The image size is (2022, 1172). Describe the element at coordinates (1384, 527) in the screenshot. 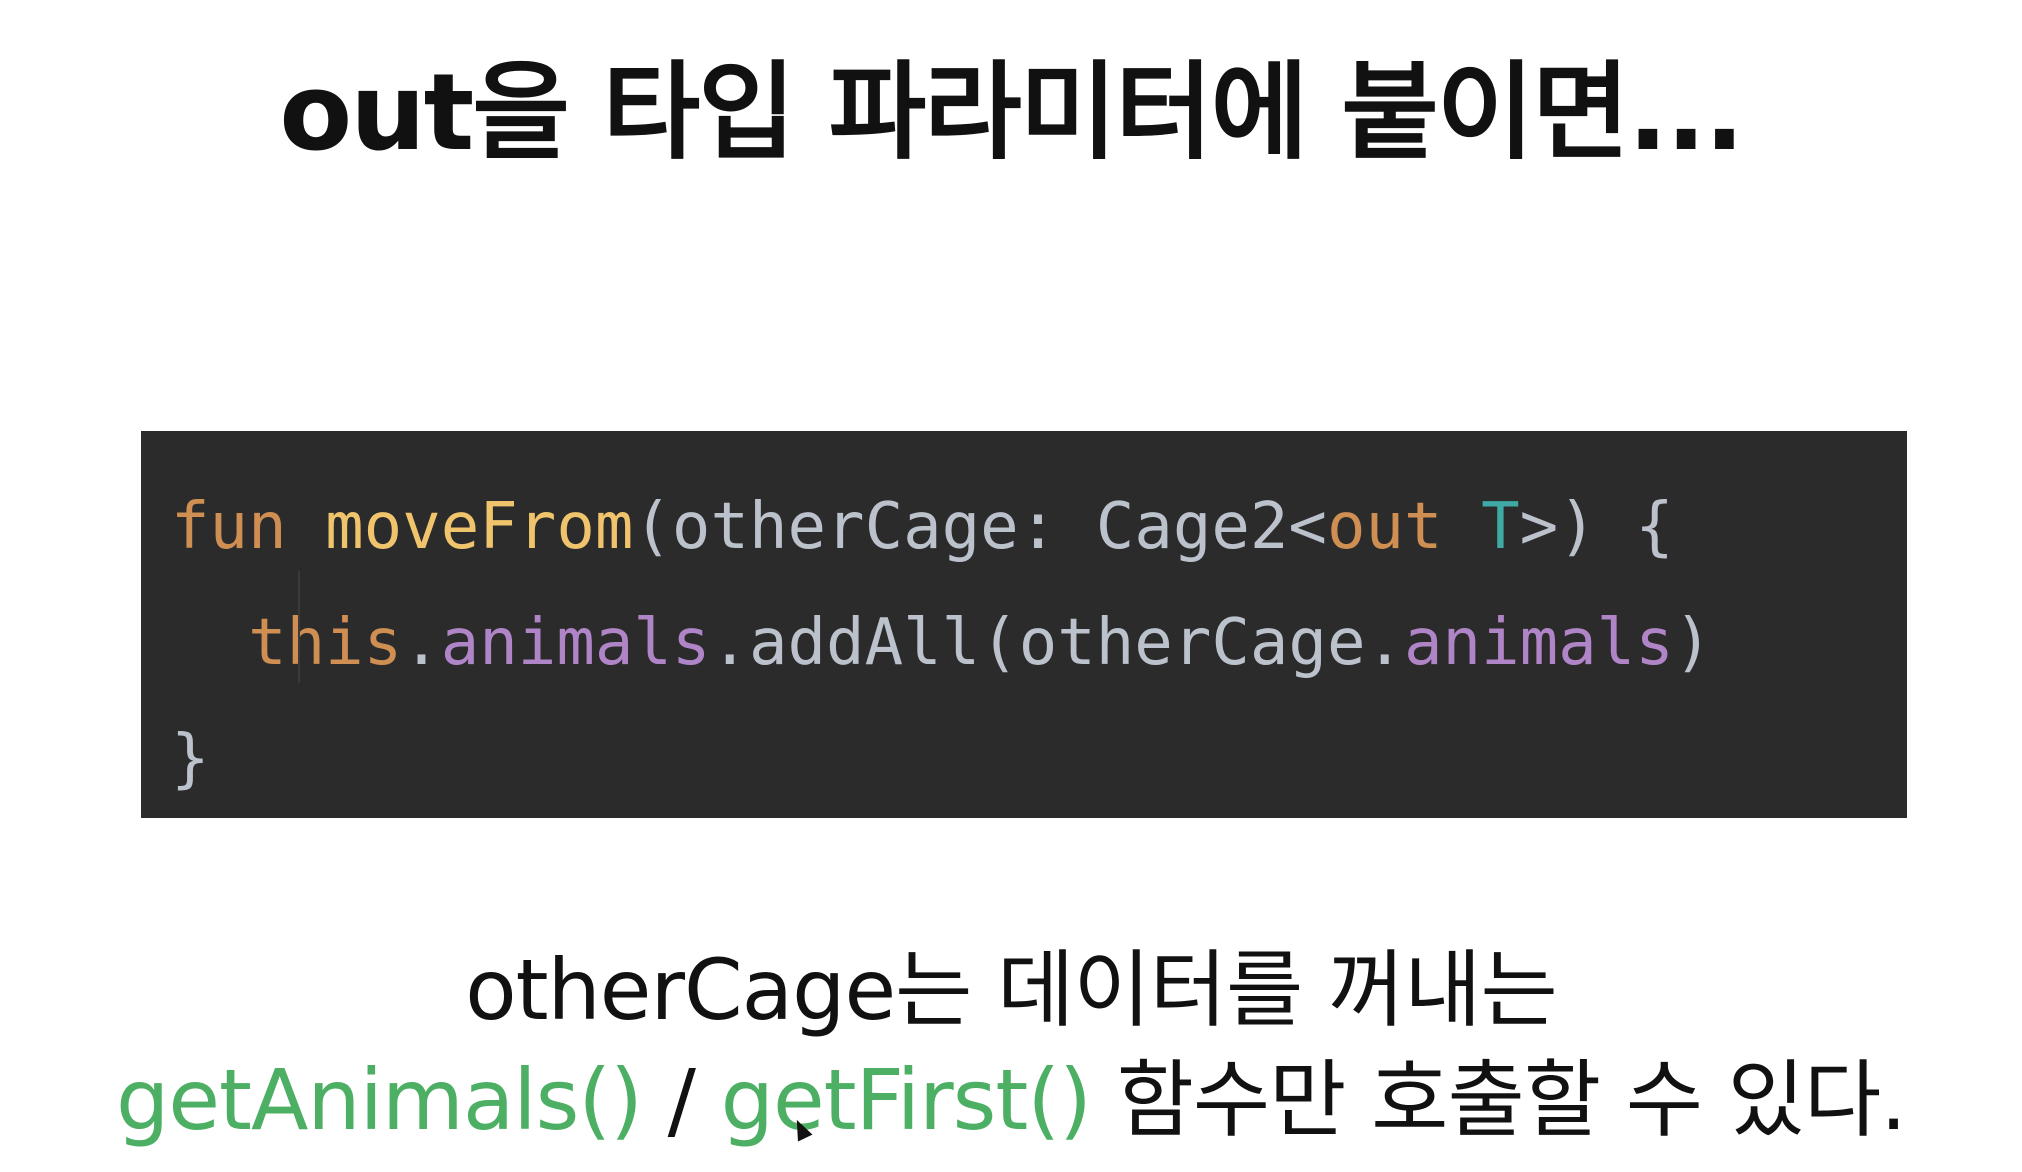

I see `keyword-out: out` at that location.